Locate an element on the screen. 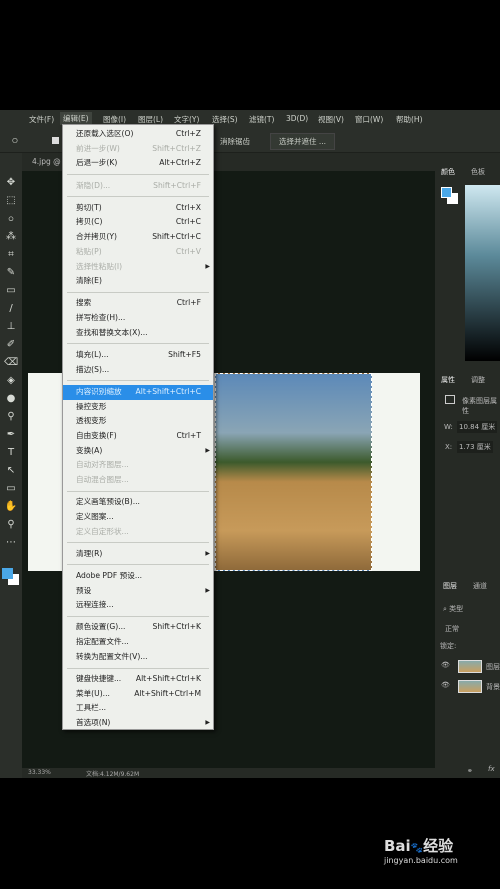 The width and height of the screenshot is (500, 889). tab-channels: 通道 is located at coordinates (480, 586).